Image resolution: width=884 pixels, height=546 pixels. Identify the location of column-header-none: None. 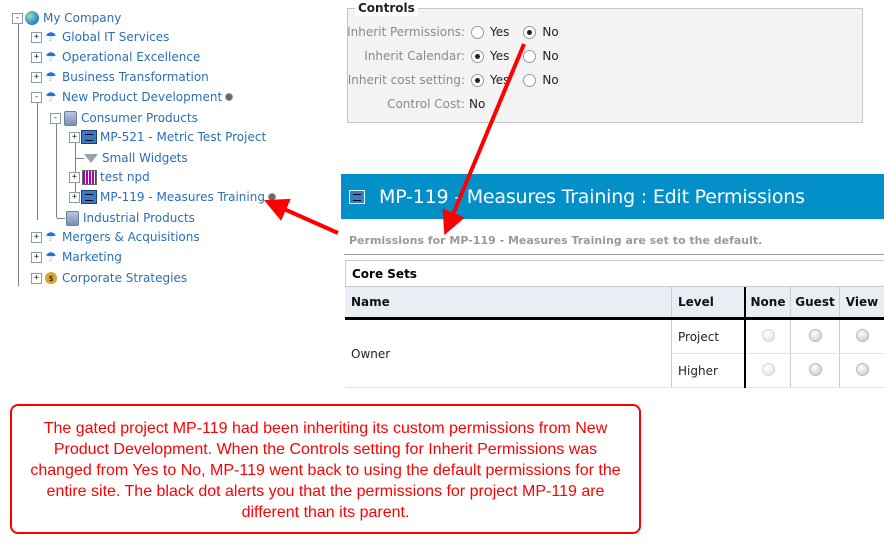
(768, 303).